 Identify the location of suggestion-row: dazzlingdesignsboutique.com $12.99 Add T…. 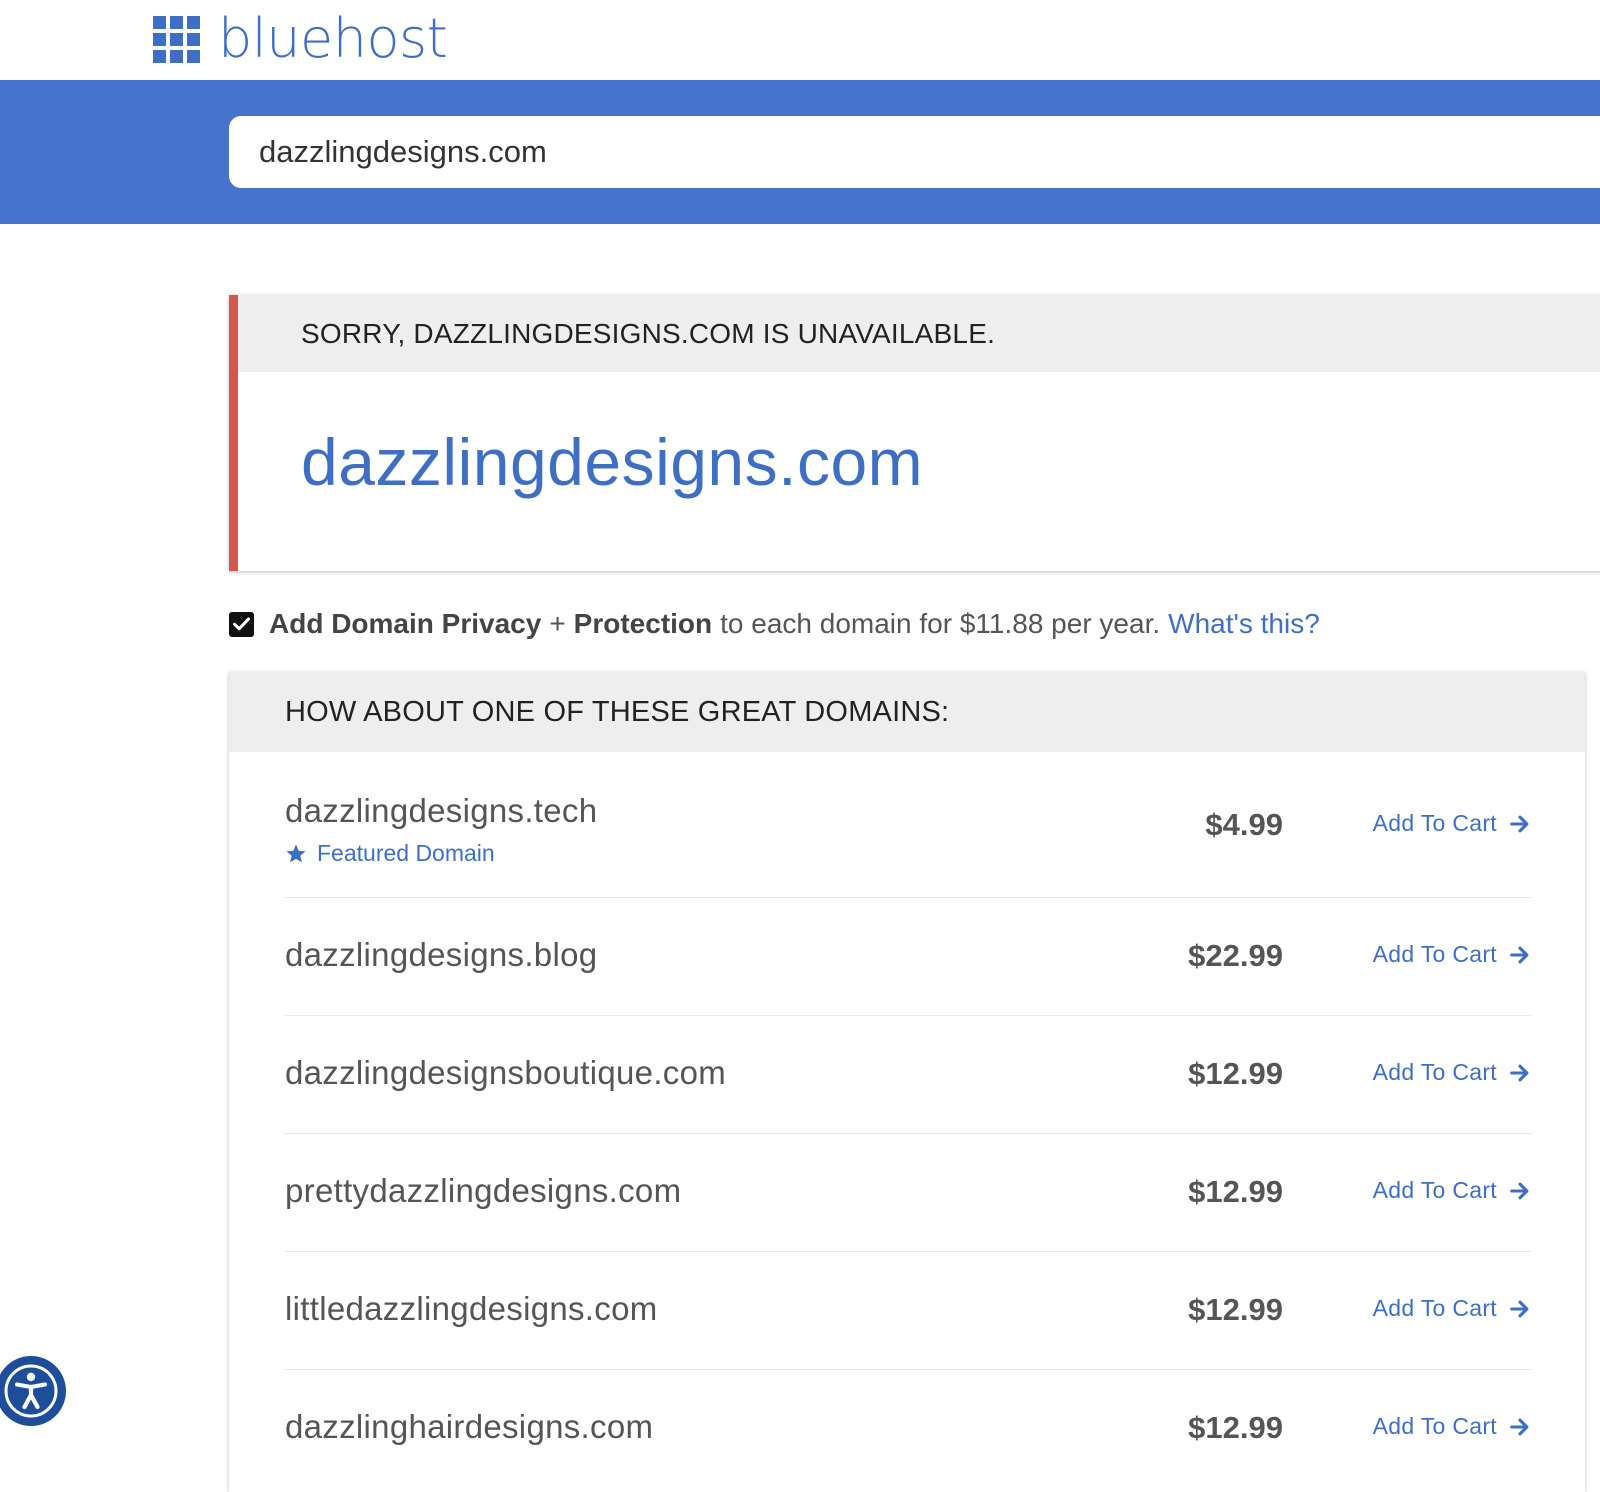
(908, 1075).